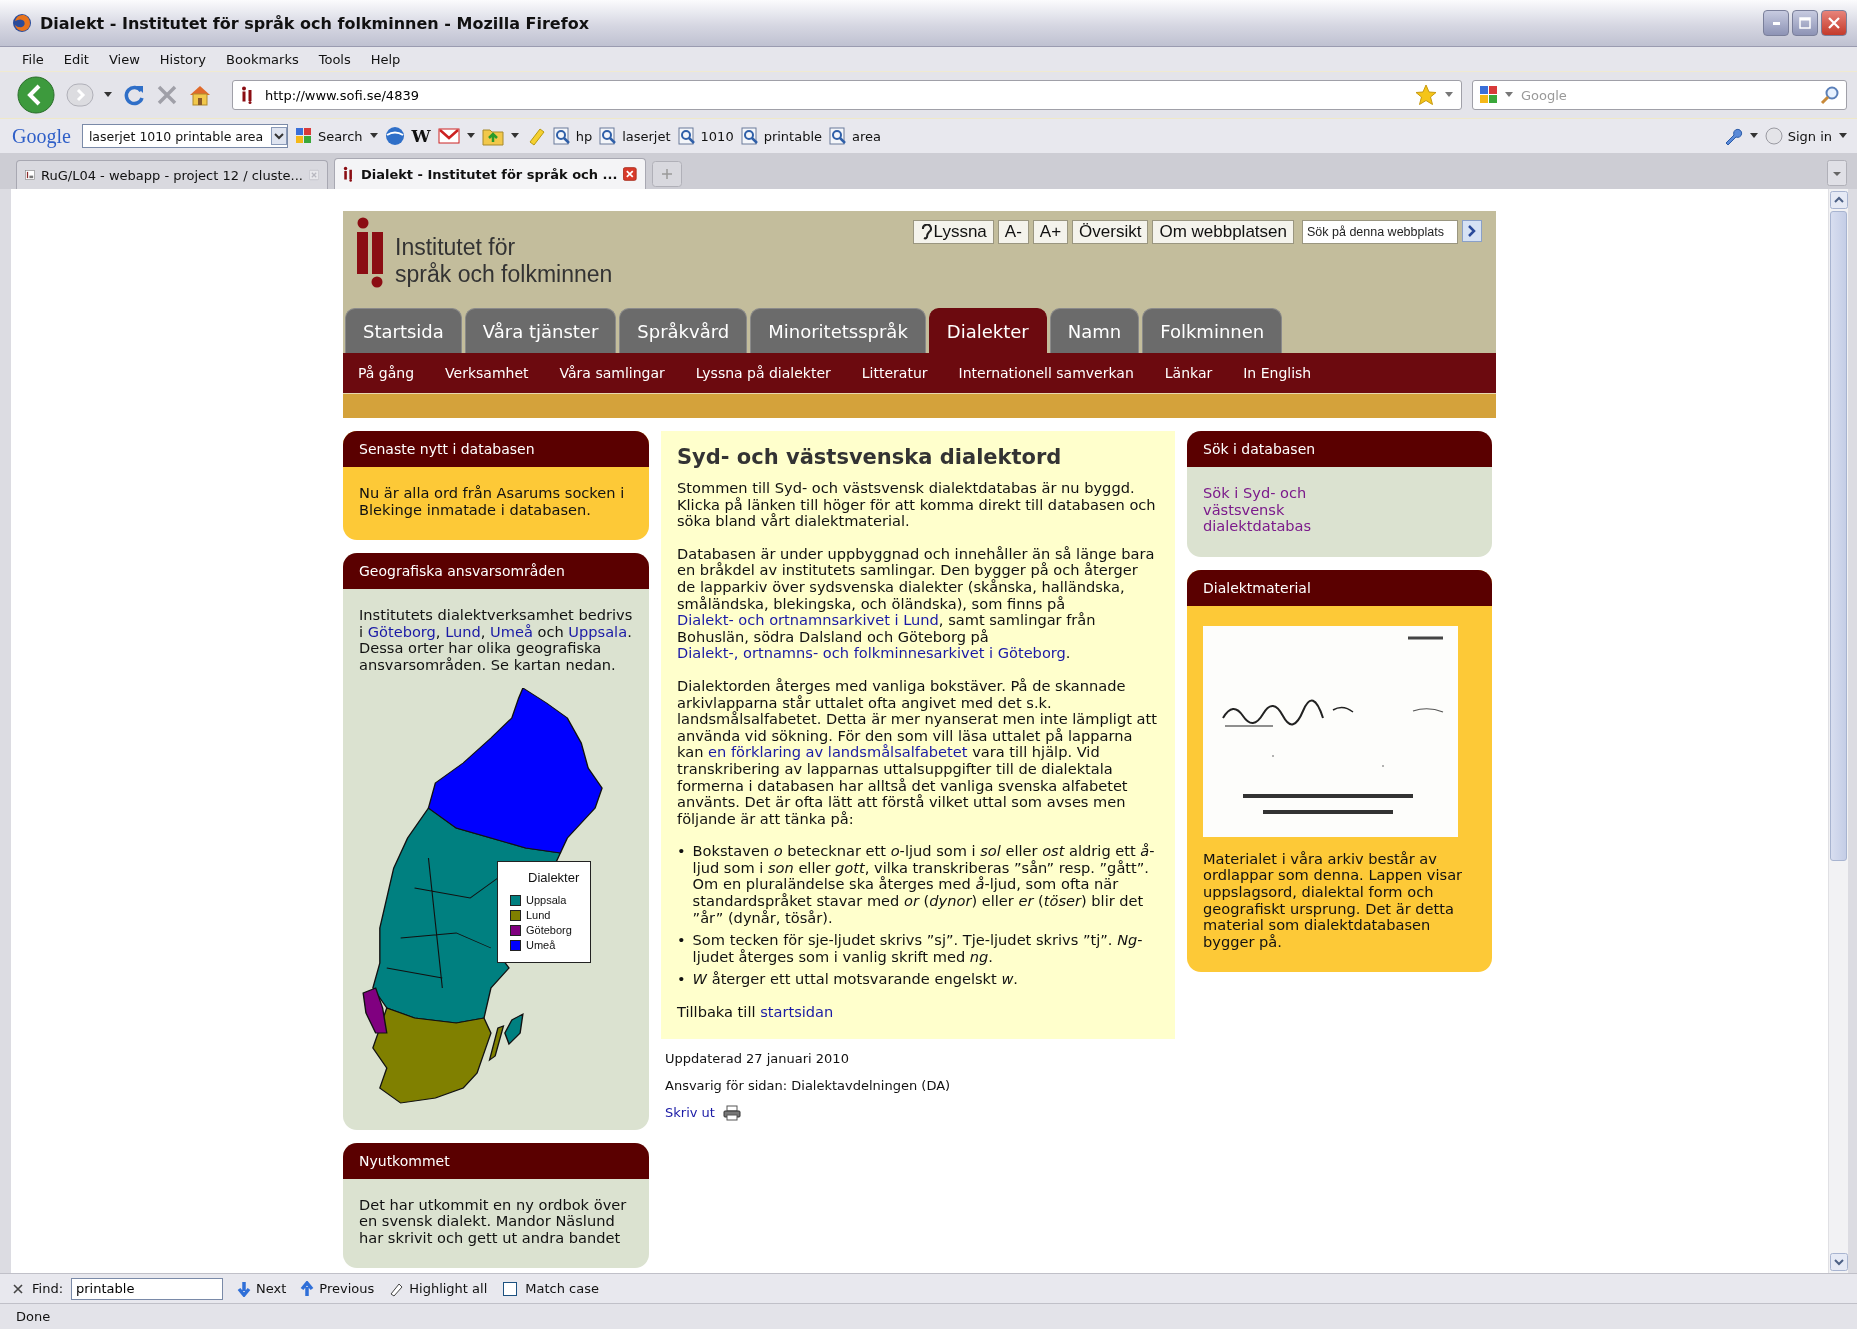 The image size is (1857, 1329). I want to click on logo-text: Institutet för språk och folkminnen, so click(504, 252).